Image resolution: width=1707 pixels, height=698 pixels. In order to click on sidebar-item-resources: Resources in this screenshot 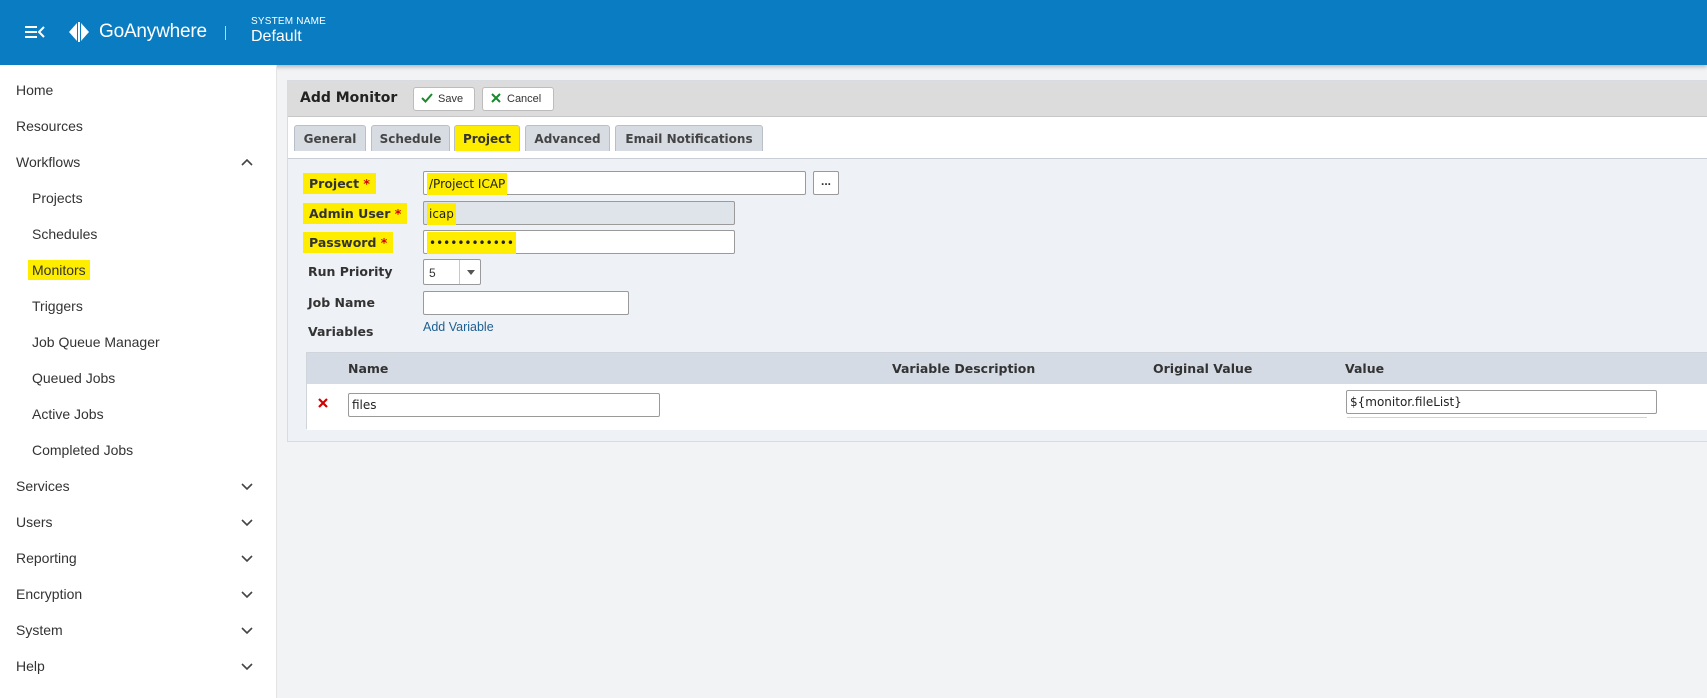, I will do `click(138, 126)`.